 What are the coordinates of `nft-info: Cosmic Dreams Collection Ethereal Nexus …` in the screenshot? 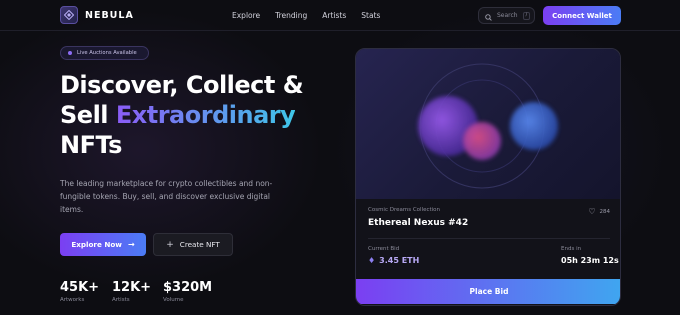 It's located at (488, 252).